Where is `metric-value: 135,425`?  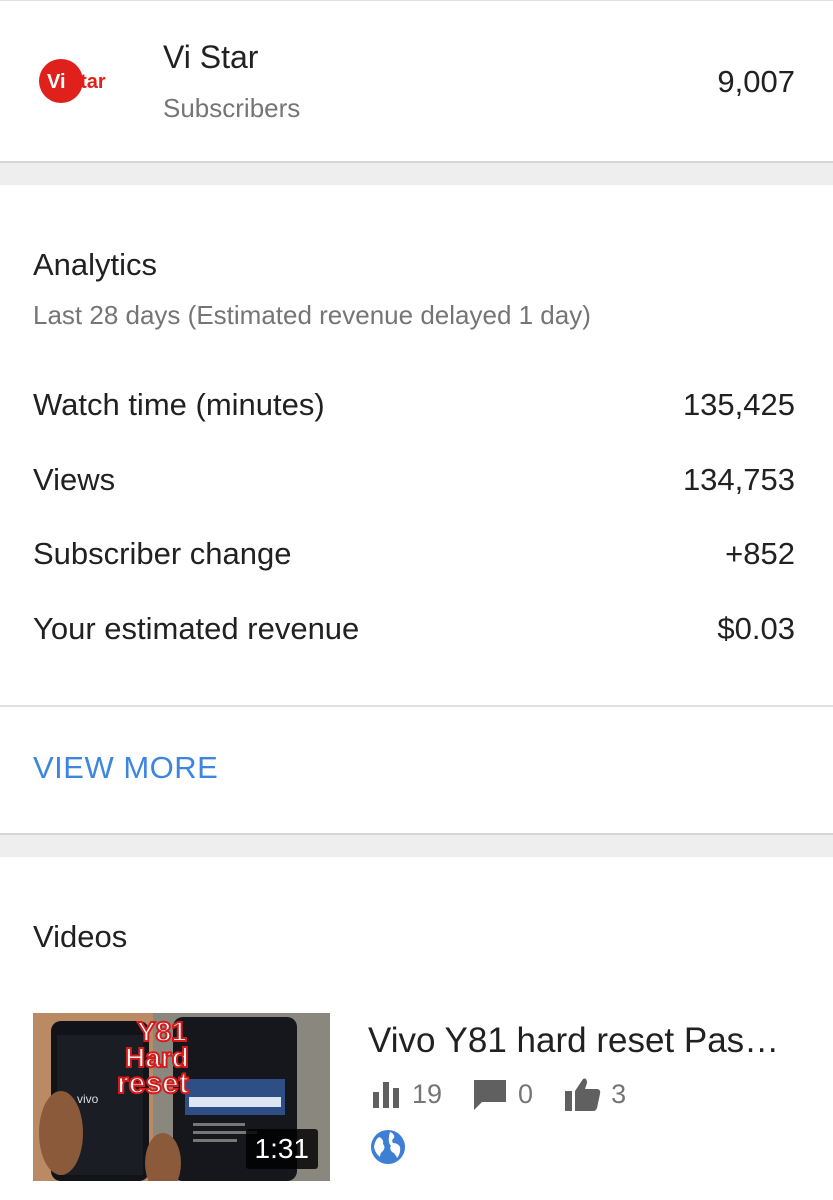 metric-value: 135,425 is located at coordinates (738, 404).